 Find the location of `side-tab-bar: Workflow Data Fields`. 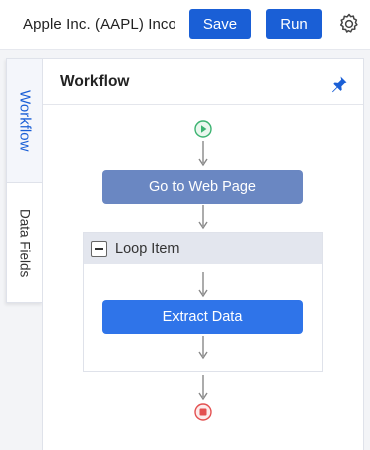

side-tab-bar: Workflow Data Fields is located at coordinates (24, 180).